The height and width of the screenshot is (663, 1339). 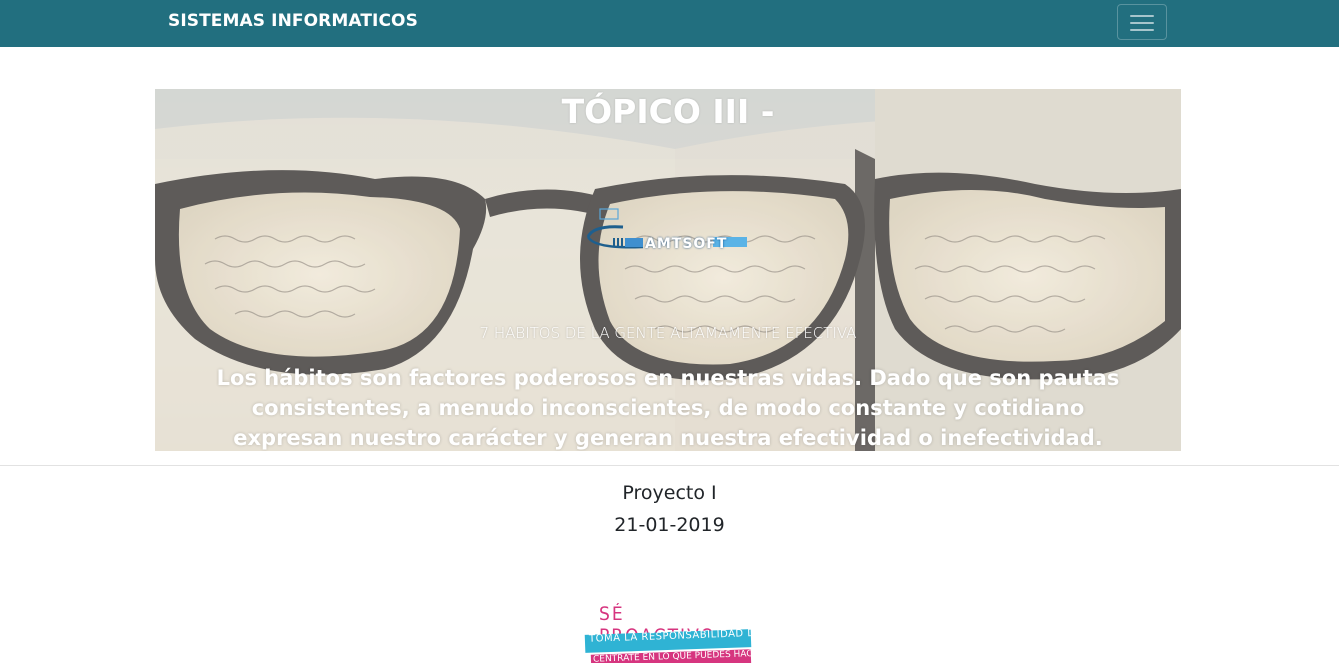 I want to click on project-name: Proyecto I, so click(x=669, y=493).